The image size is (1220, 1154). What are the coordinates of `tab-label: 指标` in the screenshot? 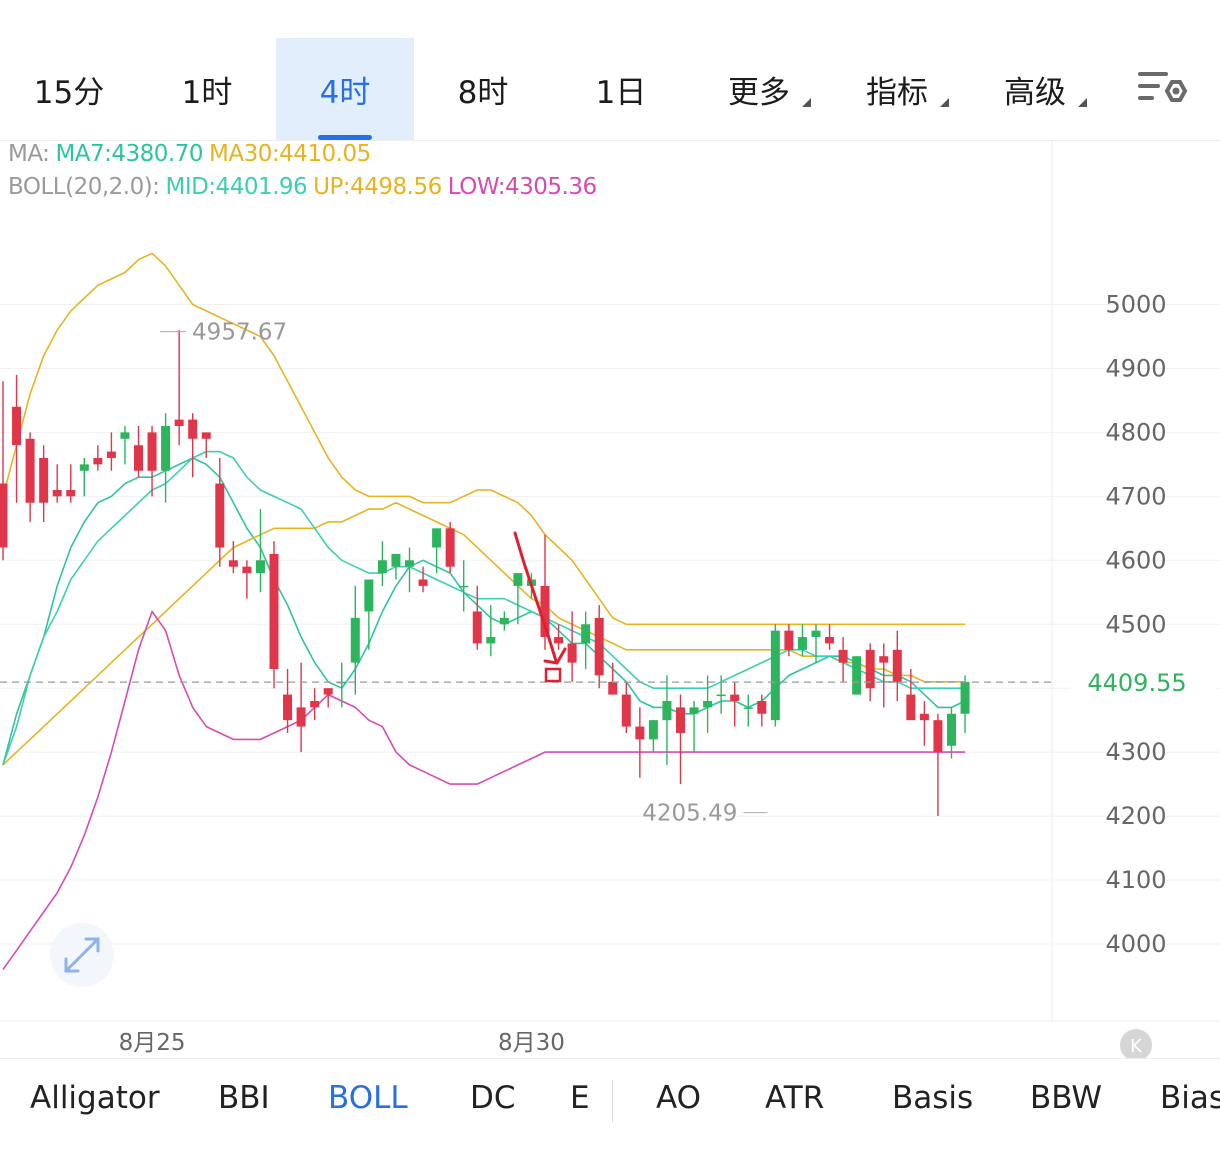 It's located at (897, 92).